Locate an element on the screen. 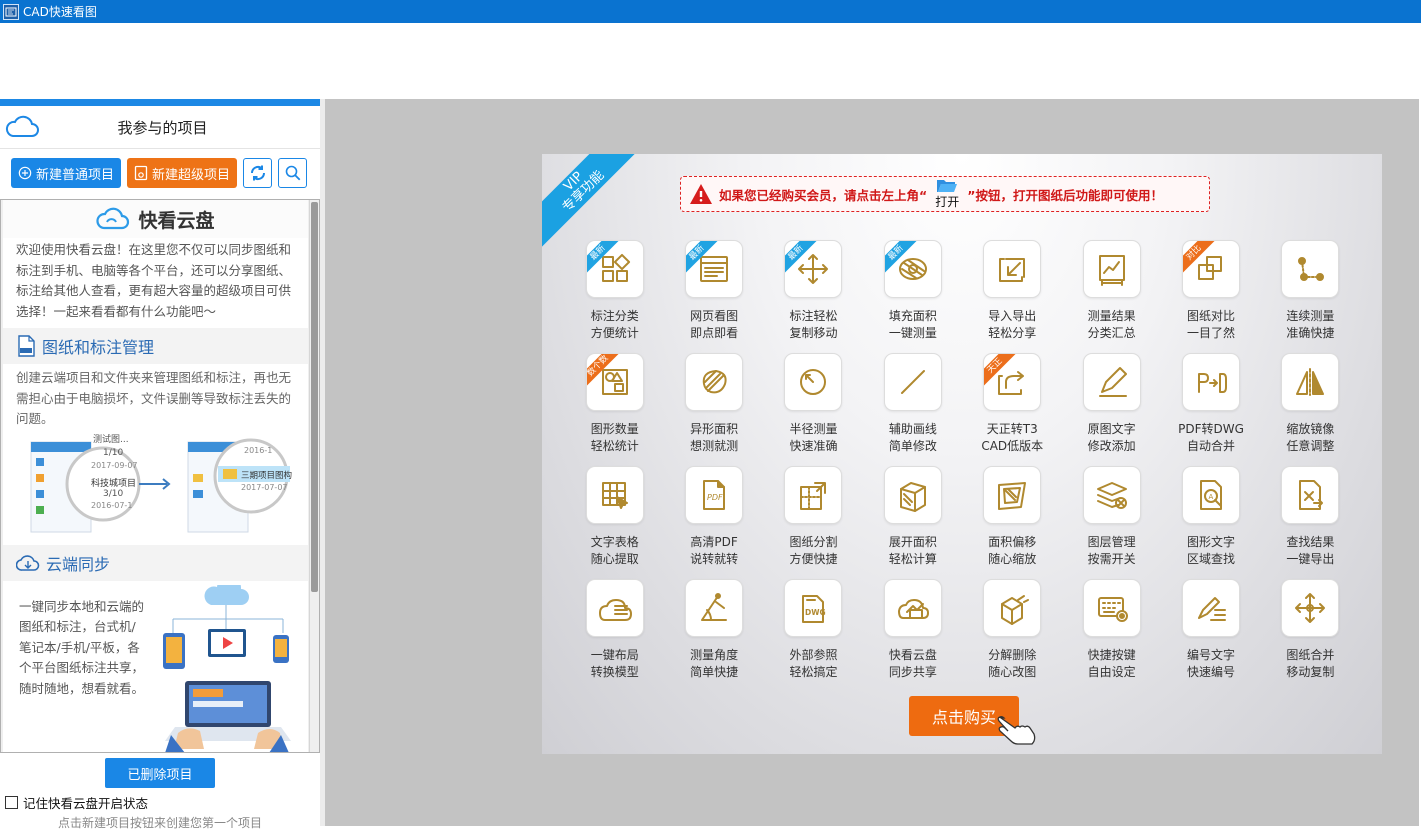 The image size is (1421, 831). feature-item: 最新 标注轻松 复制移动 is located at coordinates (813, 296).